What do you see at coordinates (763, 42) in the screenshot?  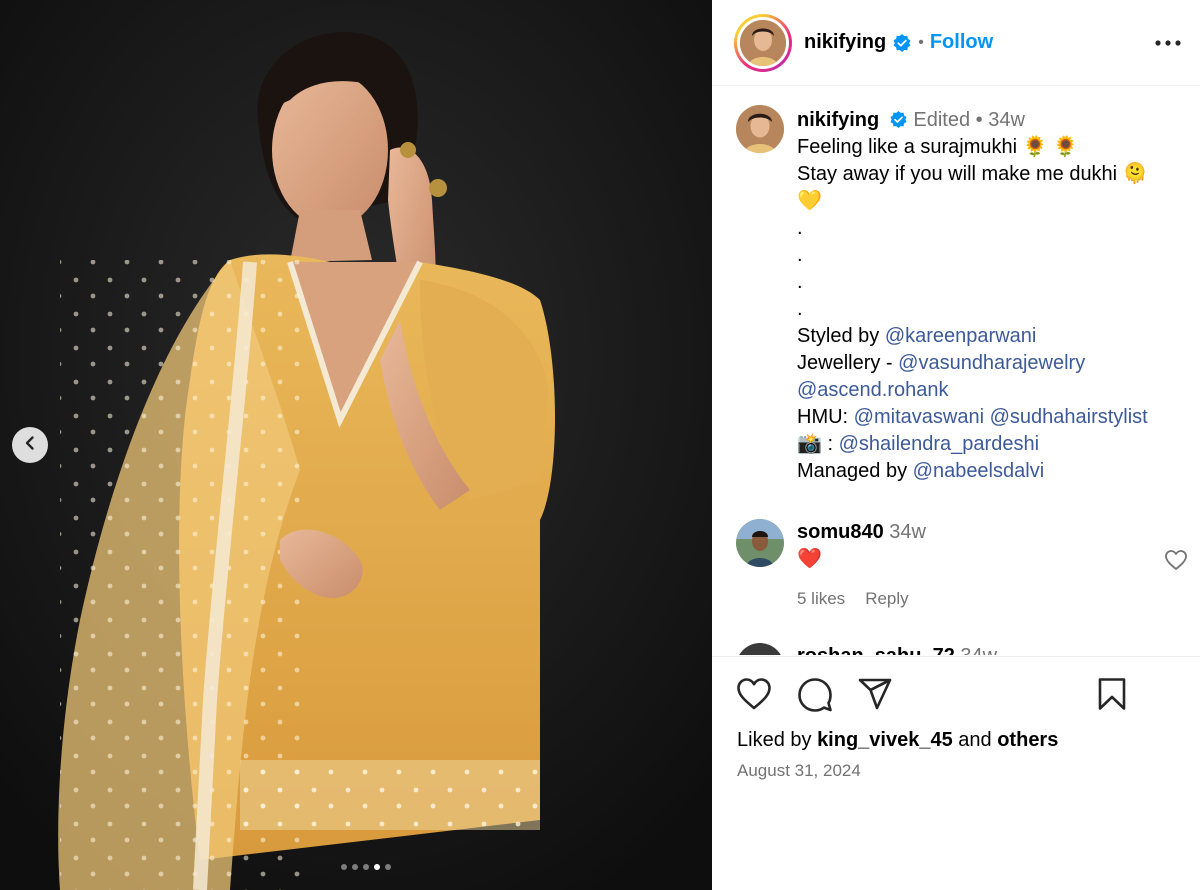 I see `author-avatar` at bounding box center [763, 42].